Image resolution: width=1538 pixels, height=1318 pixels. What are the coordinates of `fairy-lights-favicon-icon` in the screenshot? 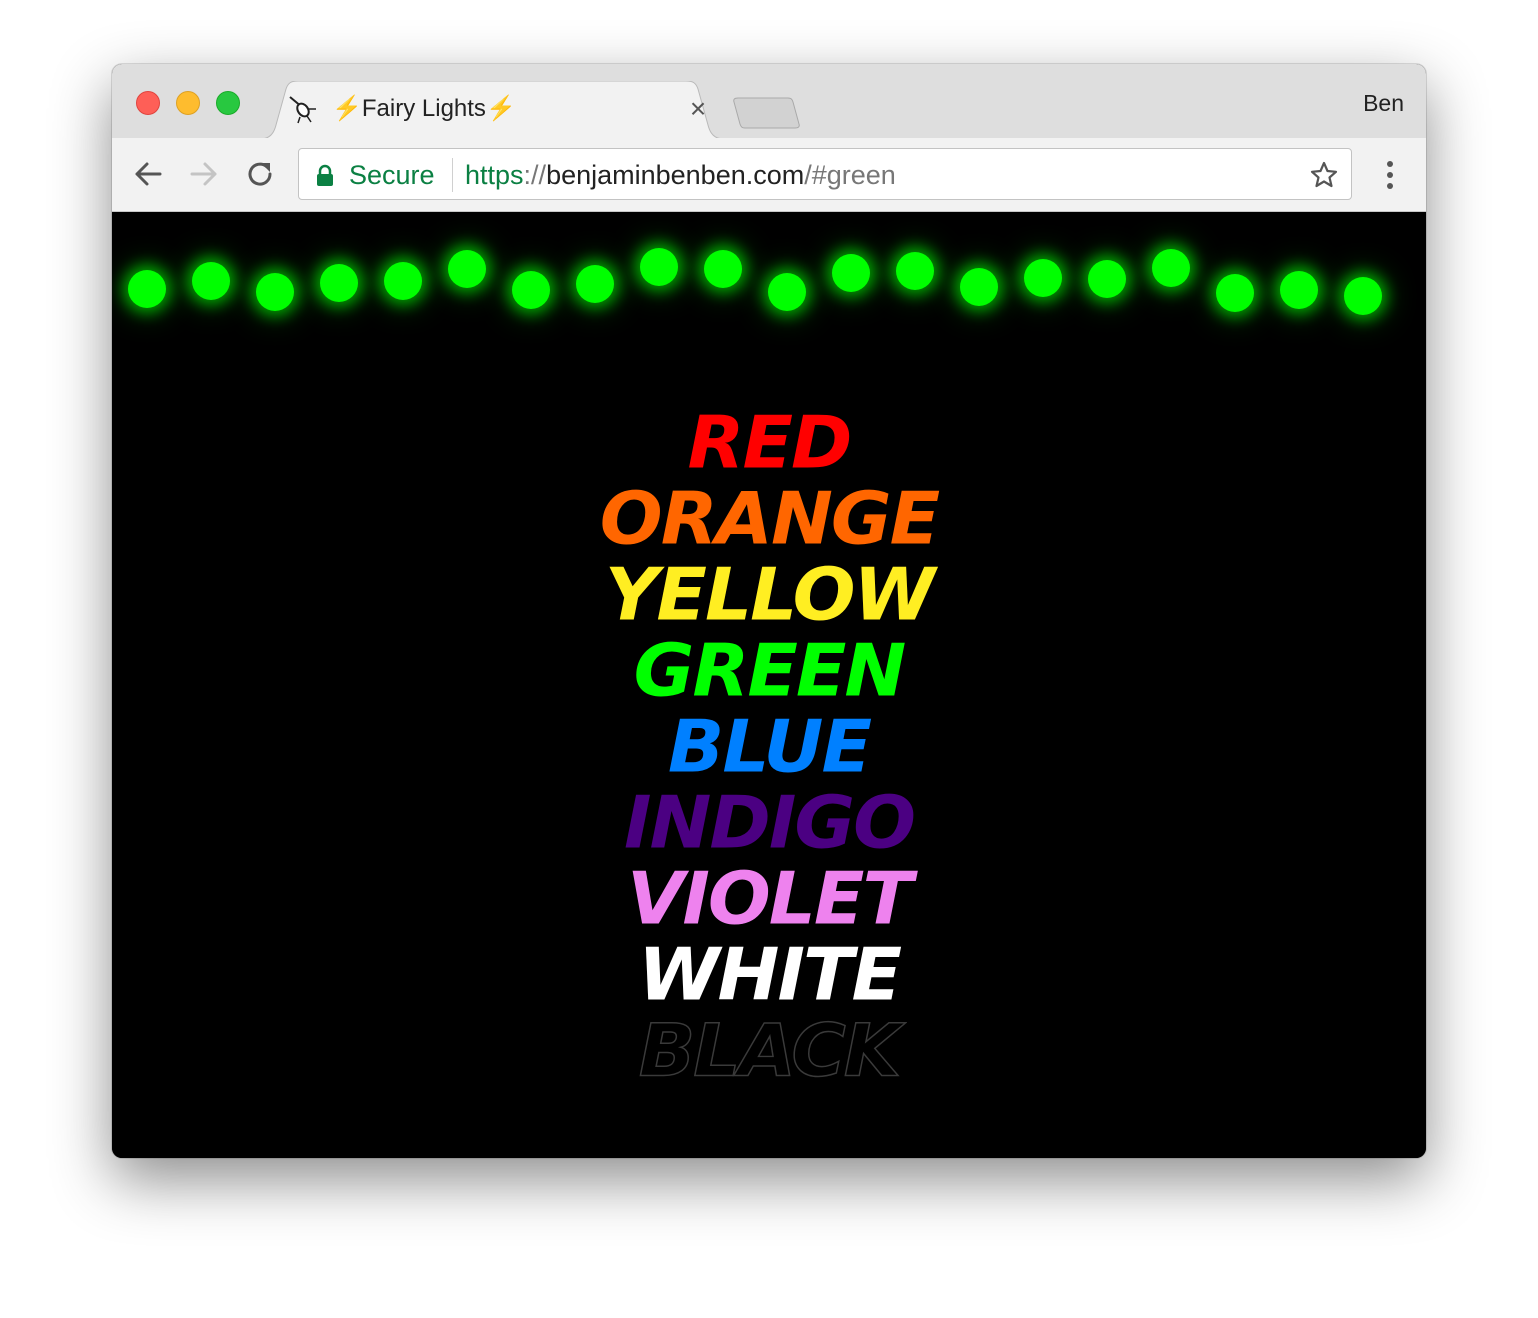 It's located at (302, 110).